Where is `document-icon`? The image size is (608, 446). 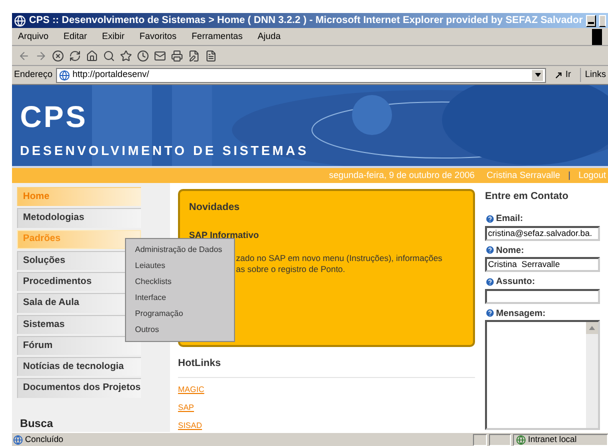
document-icon is located at coordinates (211, 56).